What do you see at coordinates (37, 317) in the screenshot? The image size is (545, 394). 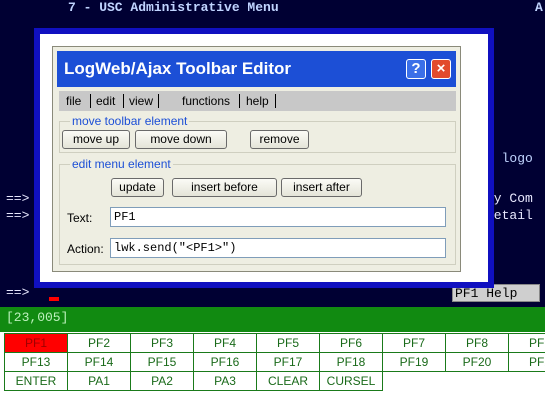 I see `cursor-position: [23,005]` at bounding box center [37, 317].